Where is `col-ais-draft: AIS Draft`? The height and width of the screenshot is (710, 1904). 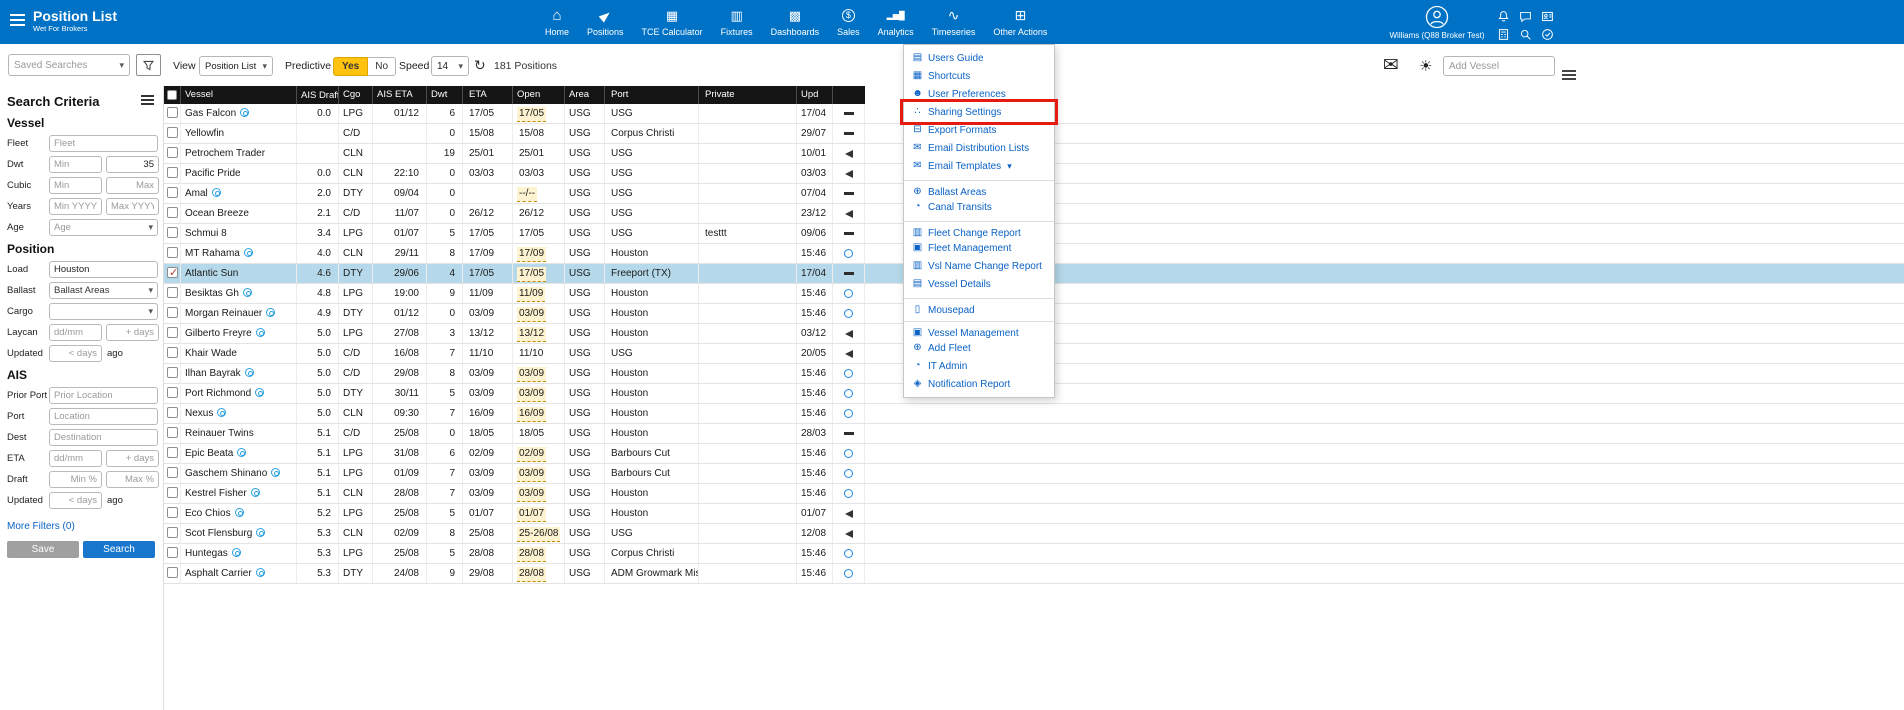
col-ais-draft: AIS Draft is located at coordinates (318, 95).